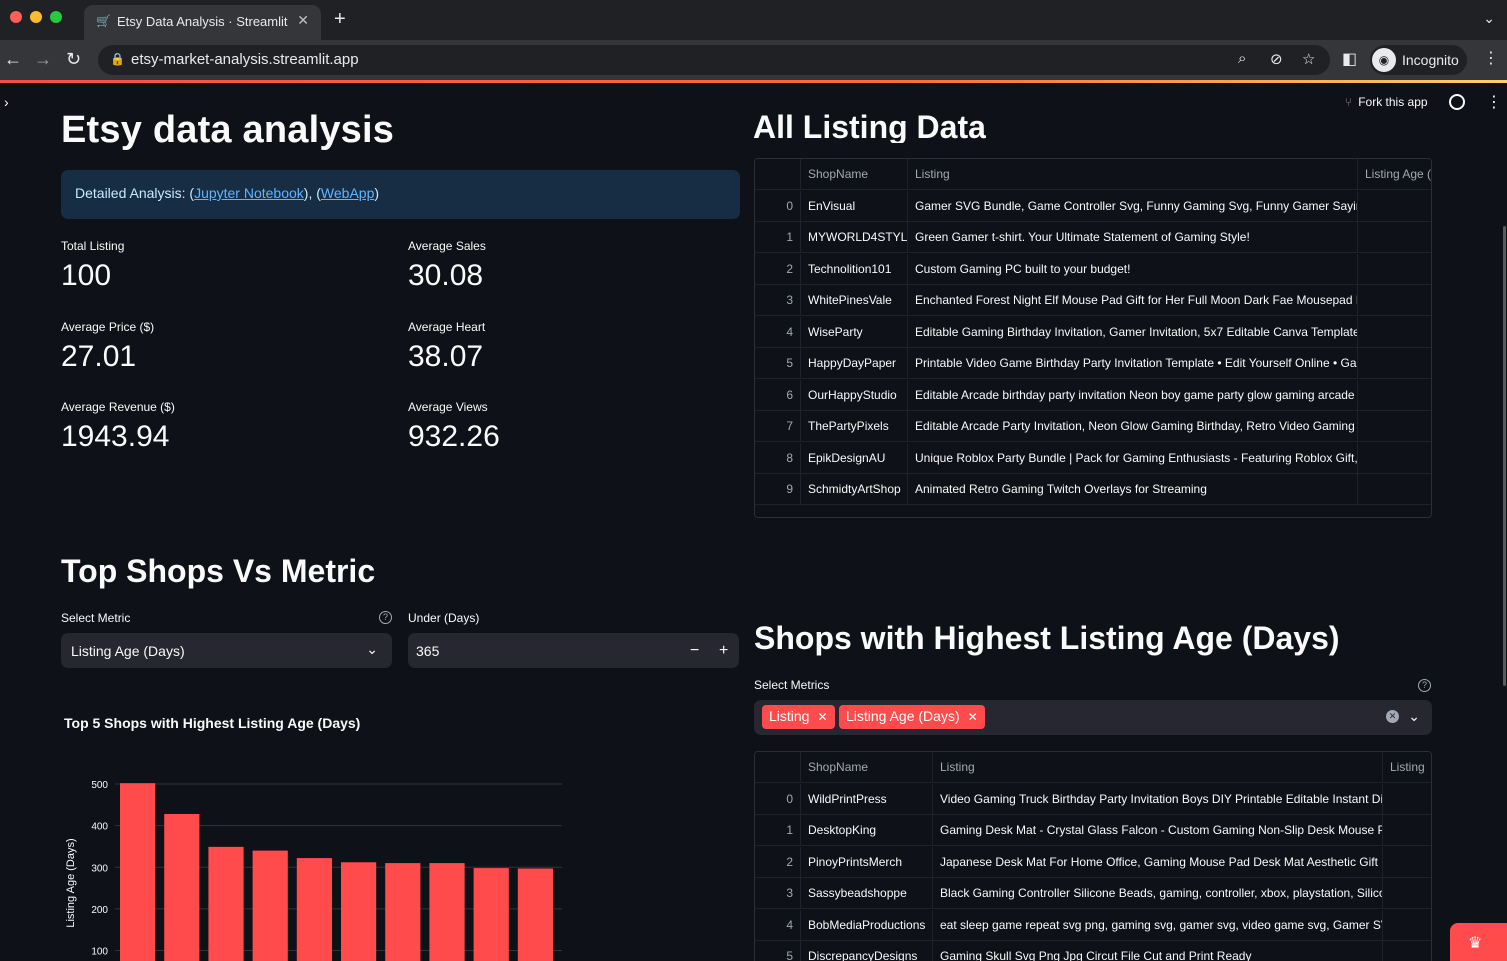 This screenshot has height=961, width=1507. Describe the element at coordinates (778, 237) in the screenshot. I see `row-index: 1` at that location.